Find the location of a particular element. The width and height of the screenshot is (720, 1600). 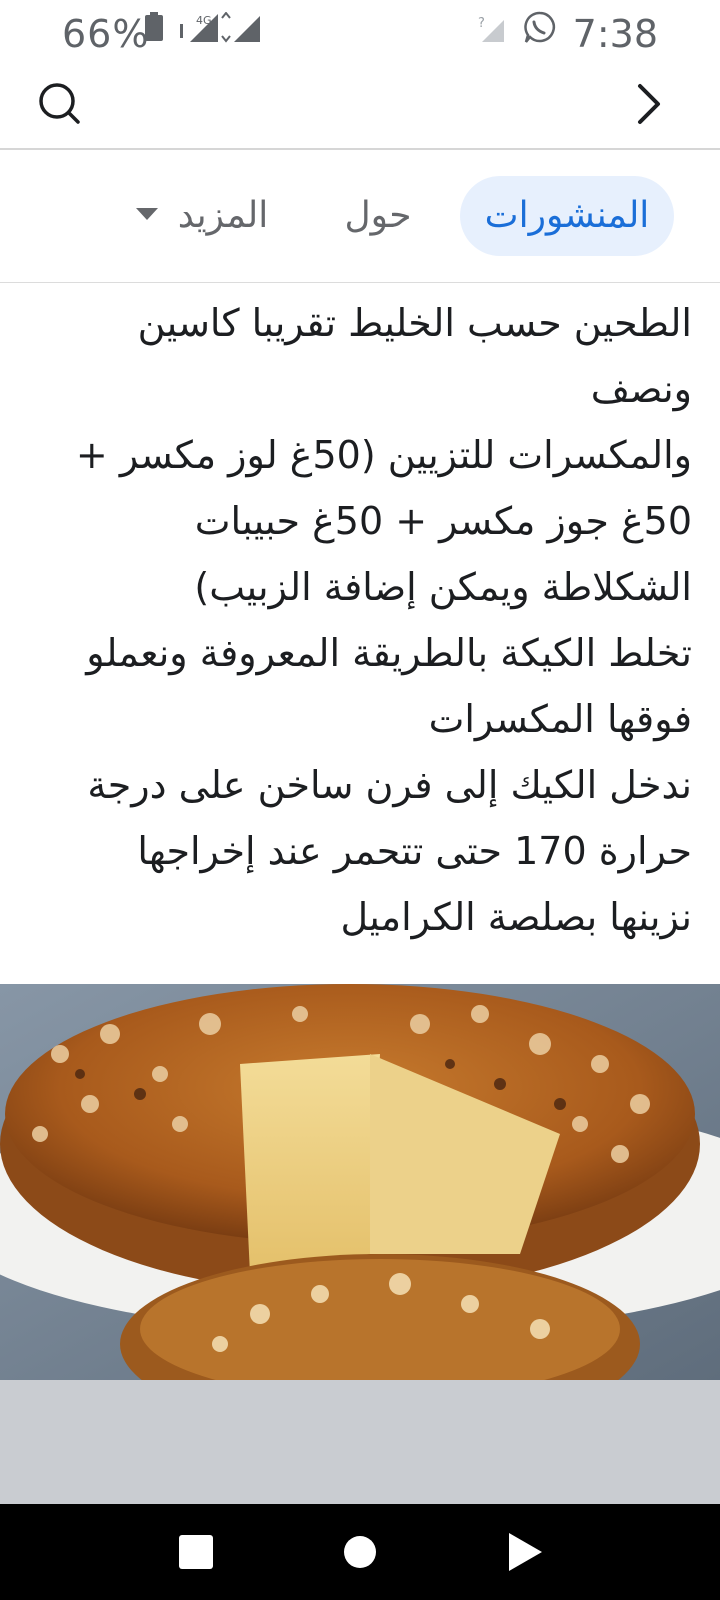

post-line: فوقها المكسرات is located at coordinates (560, 719).